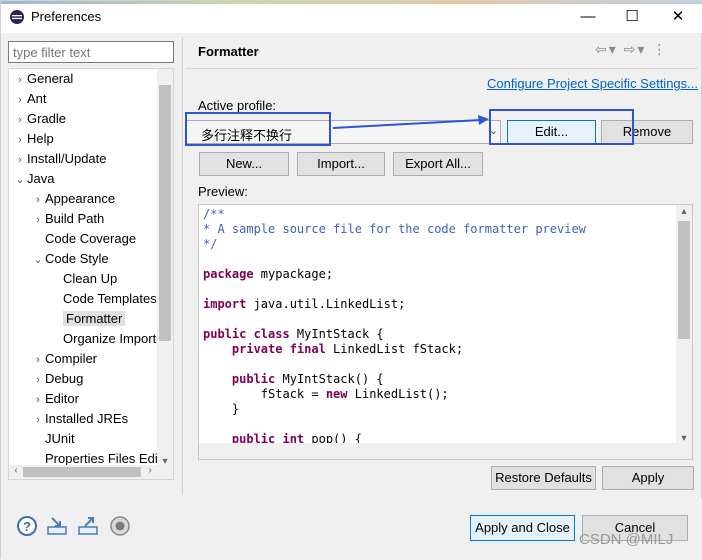 The width and height of the screenshot is (702, 560). What do you see at coordinates (94, 318) in the screenshot?
I see `tree-item-label: Formatter` at bounding box center [94, 318].